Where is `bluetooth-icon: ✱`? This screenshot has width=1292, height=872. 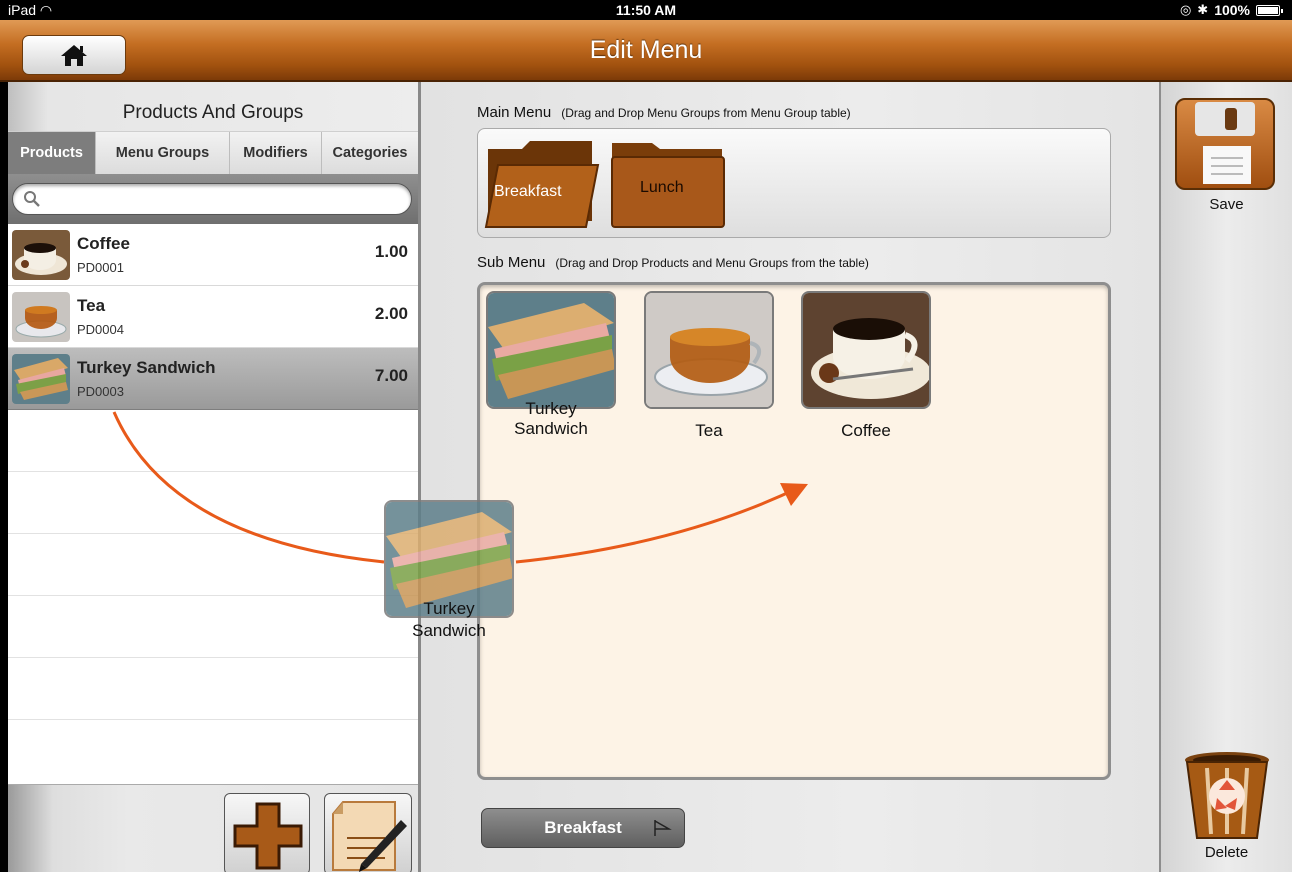
bluetooth-icon: ✱ is located at coordinates (1203, 9).